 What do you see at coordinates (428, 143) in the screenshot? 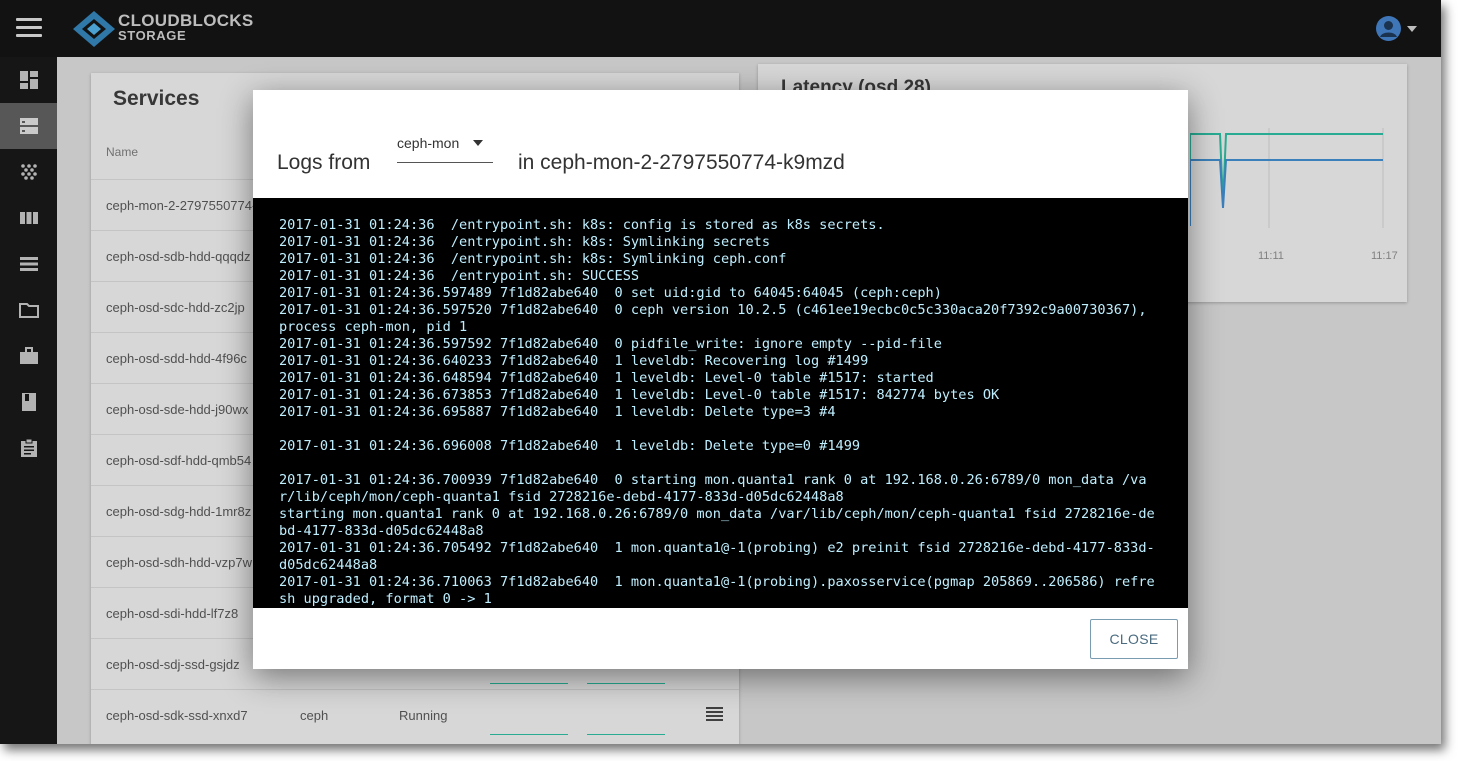
I see `container-select-value: ceph-mon` at bounding box center [428, 143].